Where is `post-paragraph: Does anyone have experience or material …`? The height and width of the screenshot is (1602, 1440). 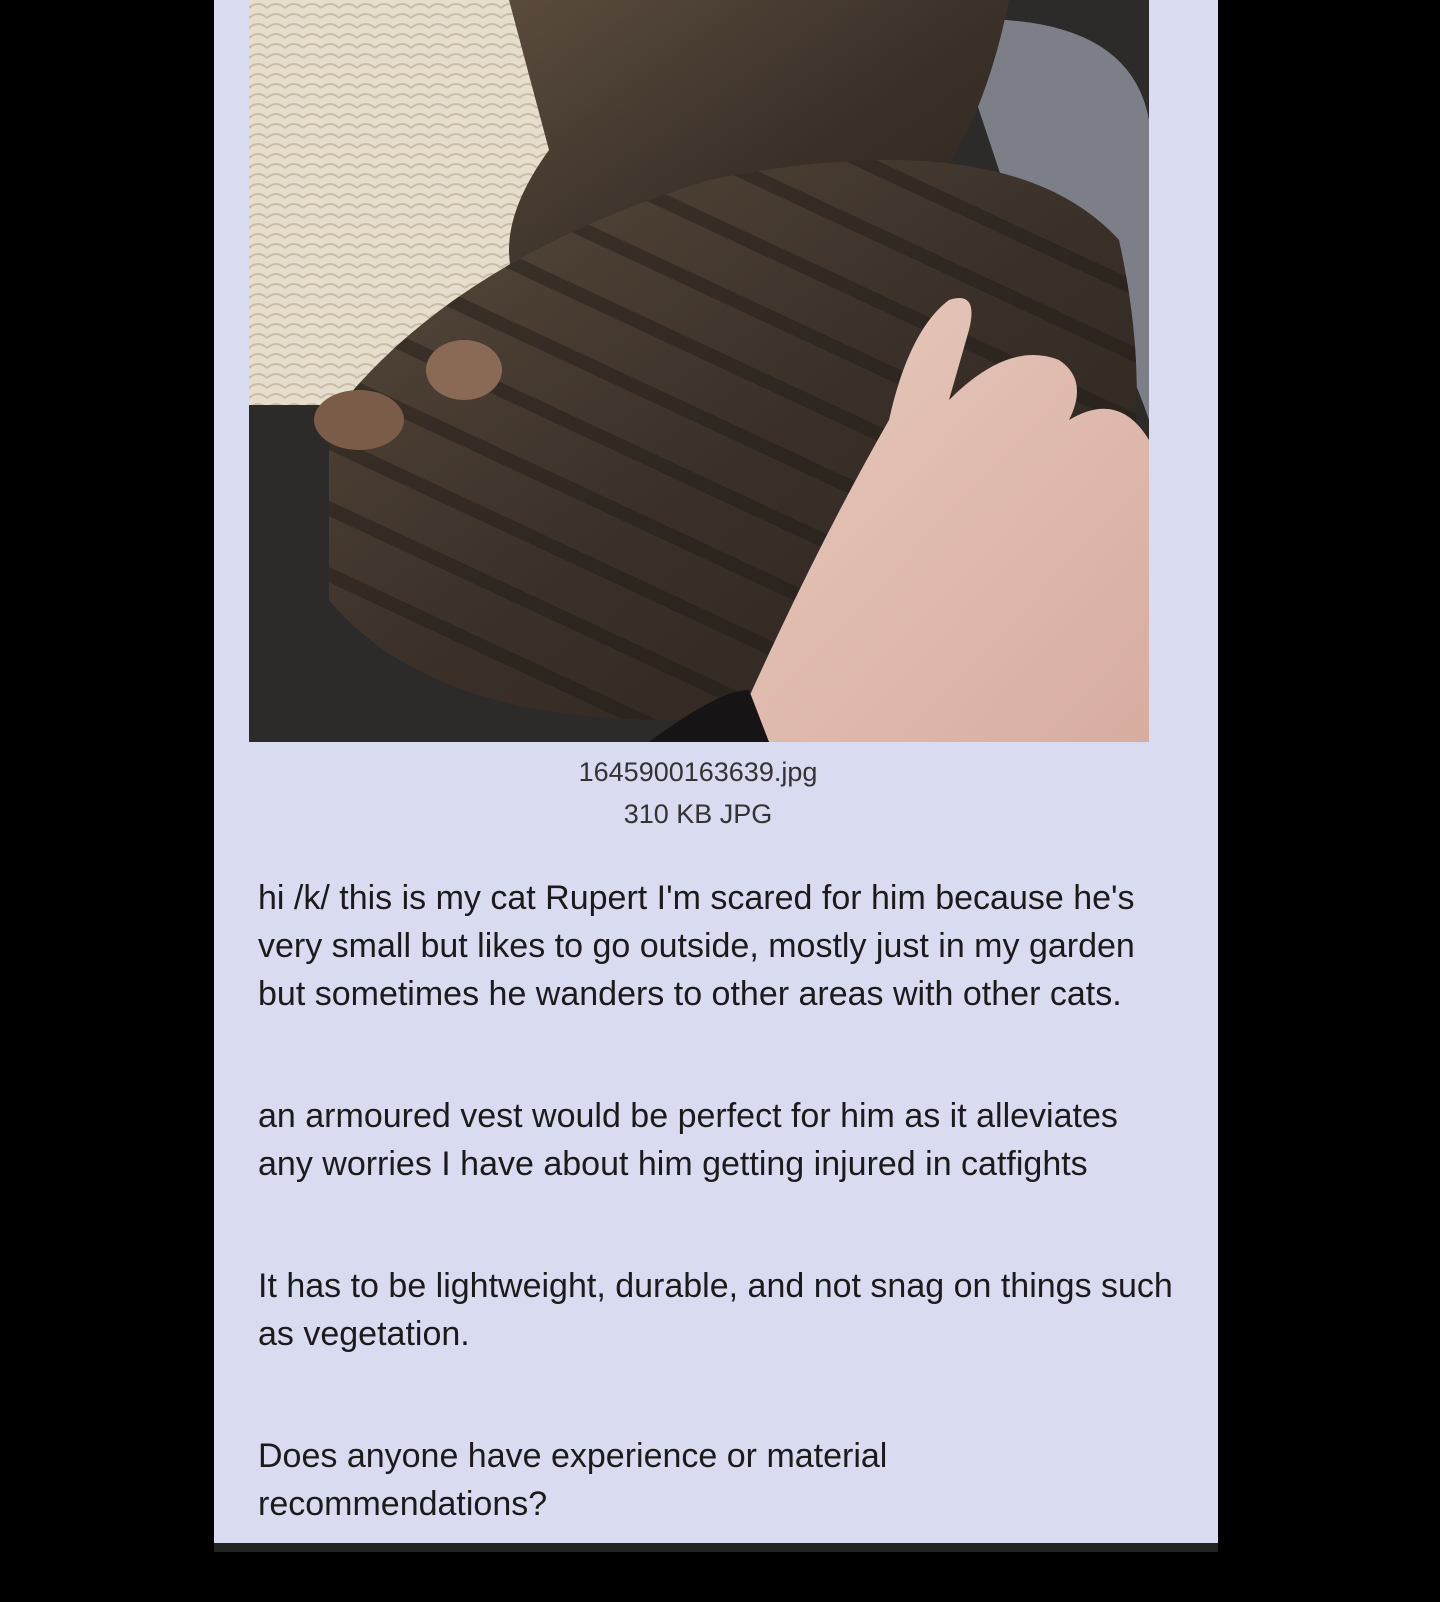 post-paragraph: Does anyone have experience or material … is located at coordinates (573, 1480).